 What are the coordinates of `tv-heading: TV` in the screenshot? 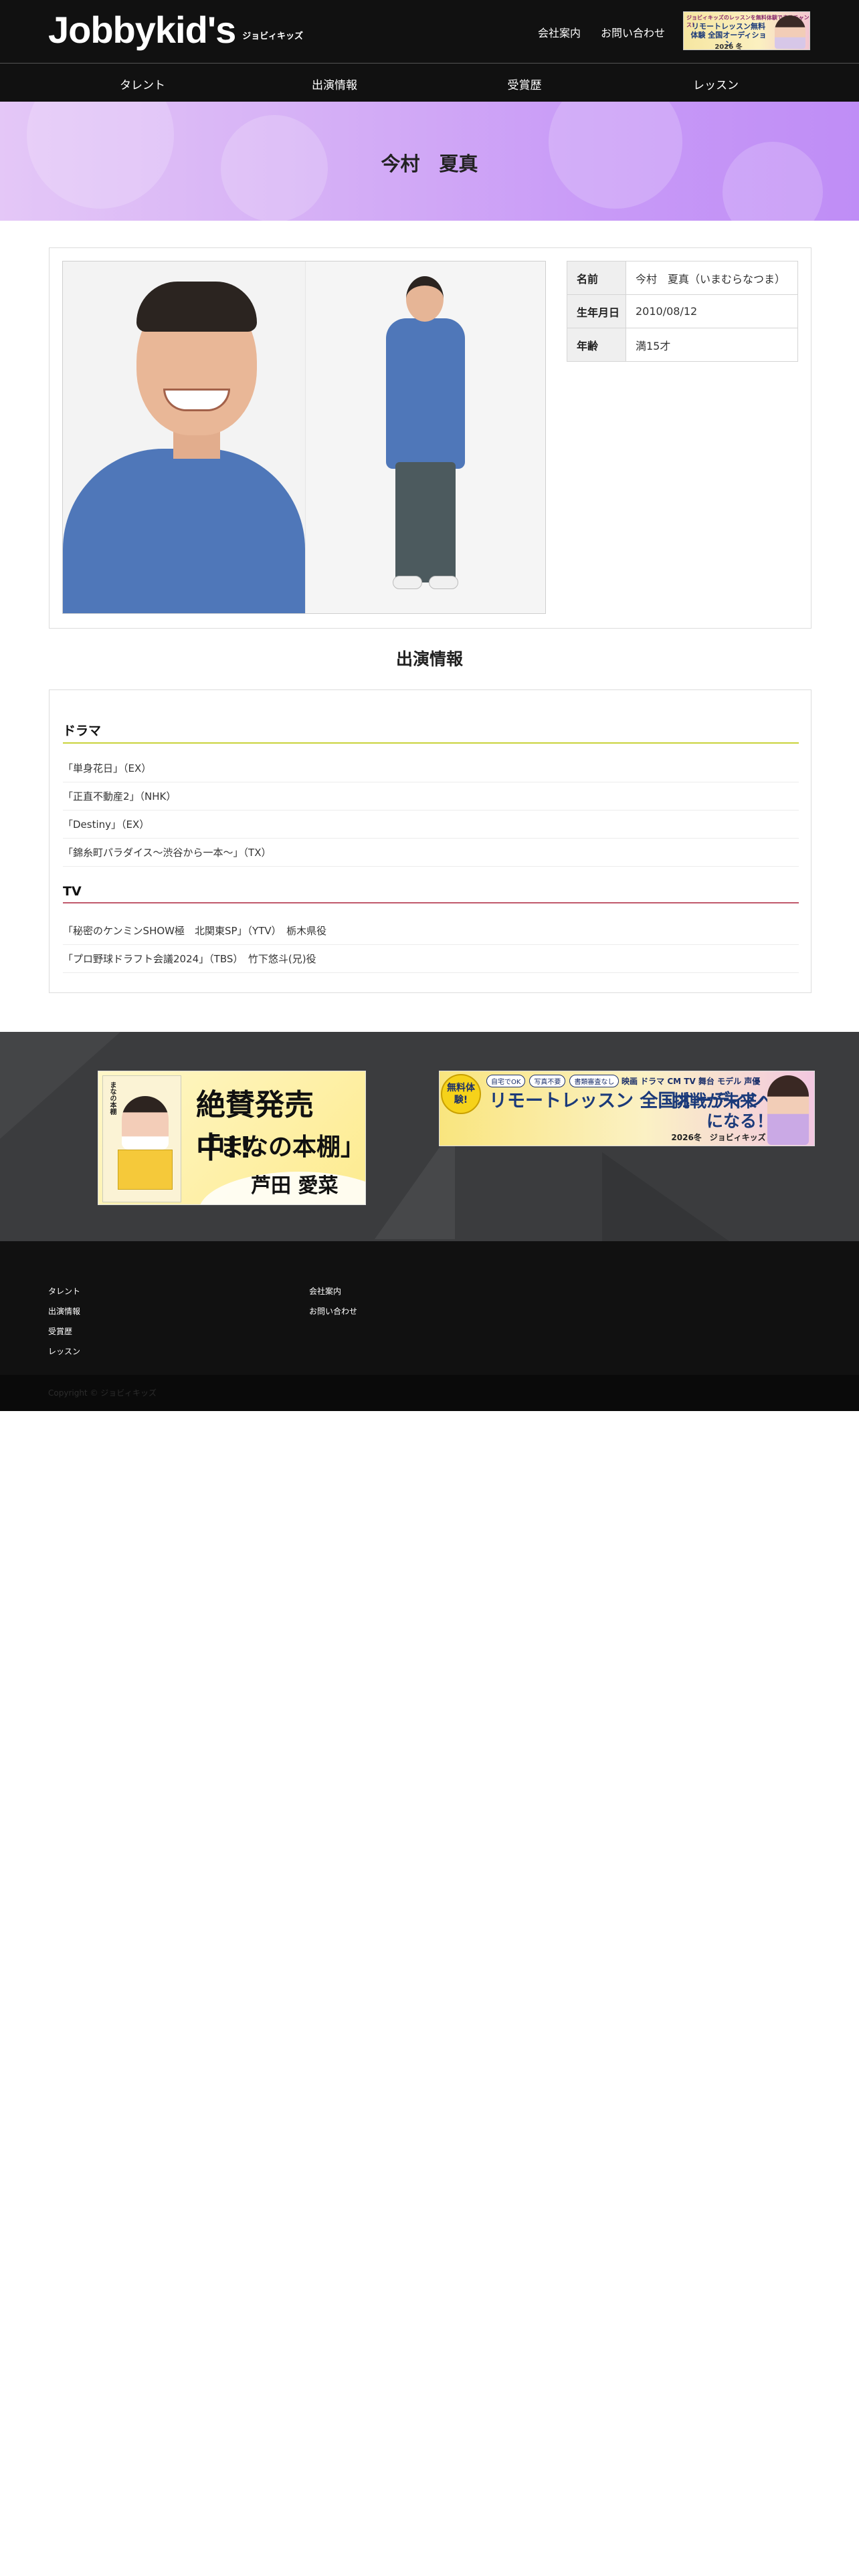 It's located at (431, 893).